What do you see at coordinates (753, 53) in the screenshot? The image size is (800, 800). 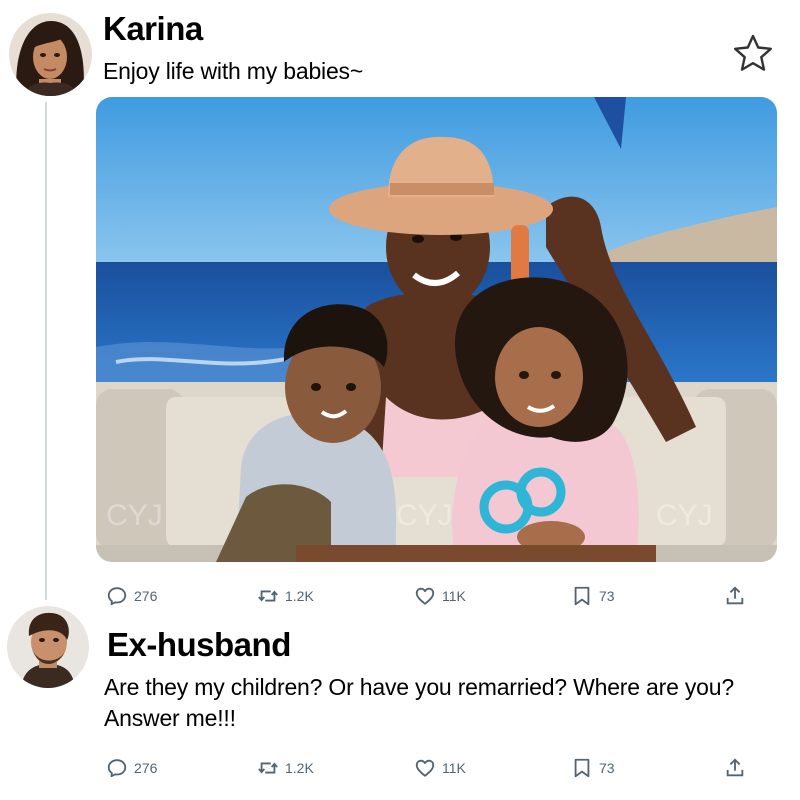 I see `star-icon` at bounding box center [753, 53].